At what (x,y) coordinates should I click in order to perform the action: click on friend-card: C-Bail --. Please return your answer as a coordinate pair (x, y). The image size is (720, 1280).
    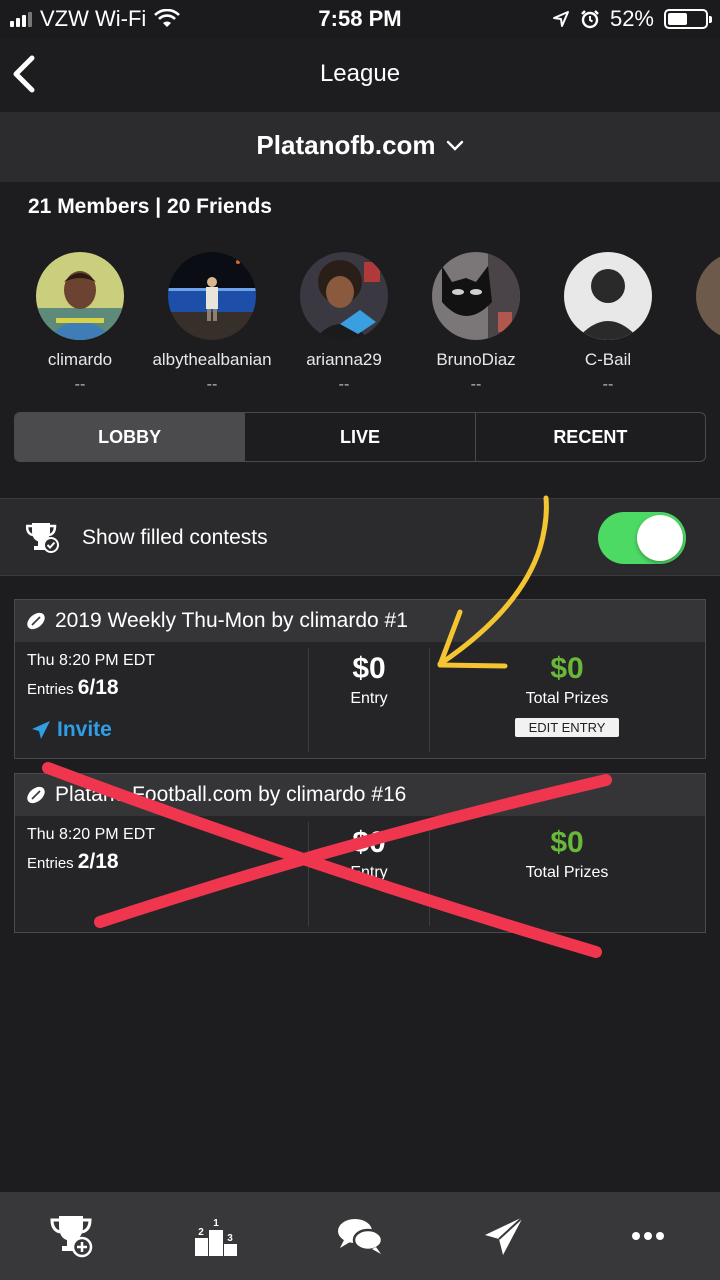
    Looking at the image, I should click on (608, 323).